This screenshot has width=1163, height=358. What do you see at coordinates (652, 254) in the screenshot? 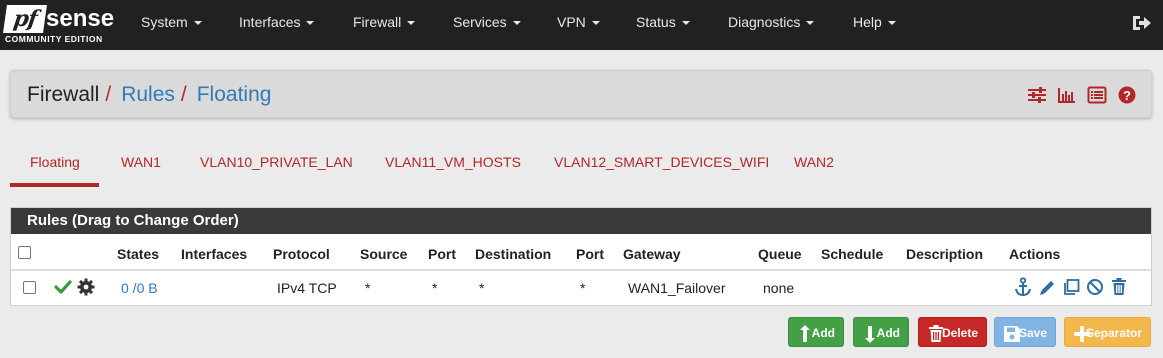
I see `col-gateway: Gateway` at bounding box center [652, 254].